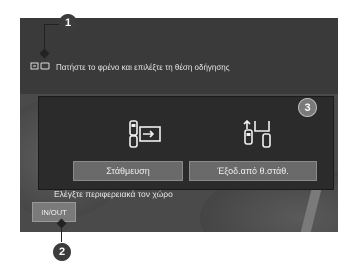 The height and width of the screenshot is (266, 357). What do you see at coordinates (68, 23) in the screenshot?
I see `callout-1: 1` at bounding box center [68, 23].